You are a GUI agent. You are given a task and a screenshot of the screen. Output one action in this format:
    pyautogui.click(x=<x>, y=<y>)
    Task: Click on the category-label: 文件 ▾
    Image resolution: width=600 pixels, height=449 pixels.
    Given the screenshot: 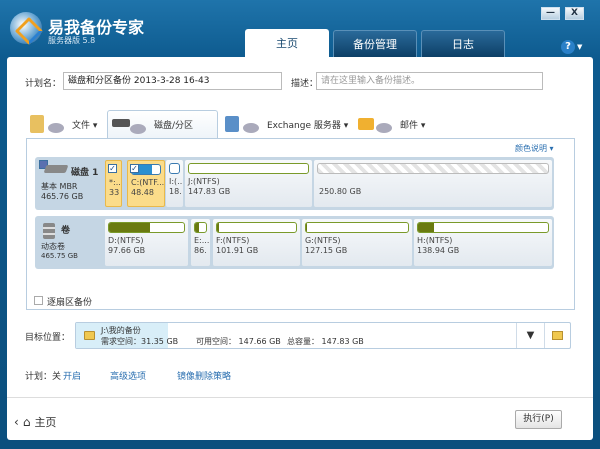 What is the action you would take?
    pyautogui.click(x=85, y=125)
    